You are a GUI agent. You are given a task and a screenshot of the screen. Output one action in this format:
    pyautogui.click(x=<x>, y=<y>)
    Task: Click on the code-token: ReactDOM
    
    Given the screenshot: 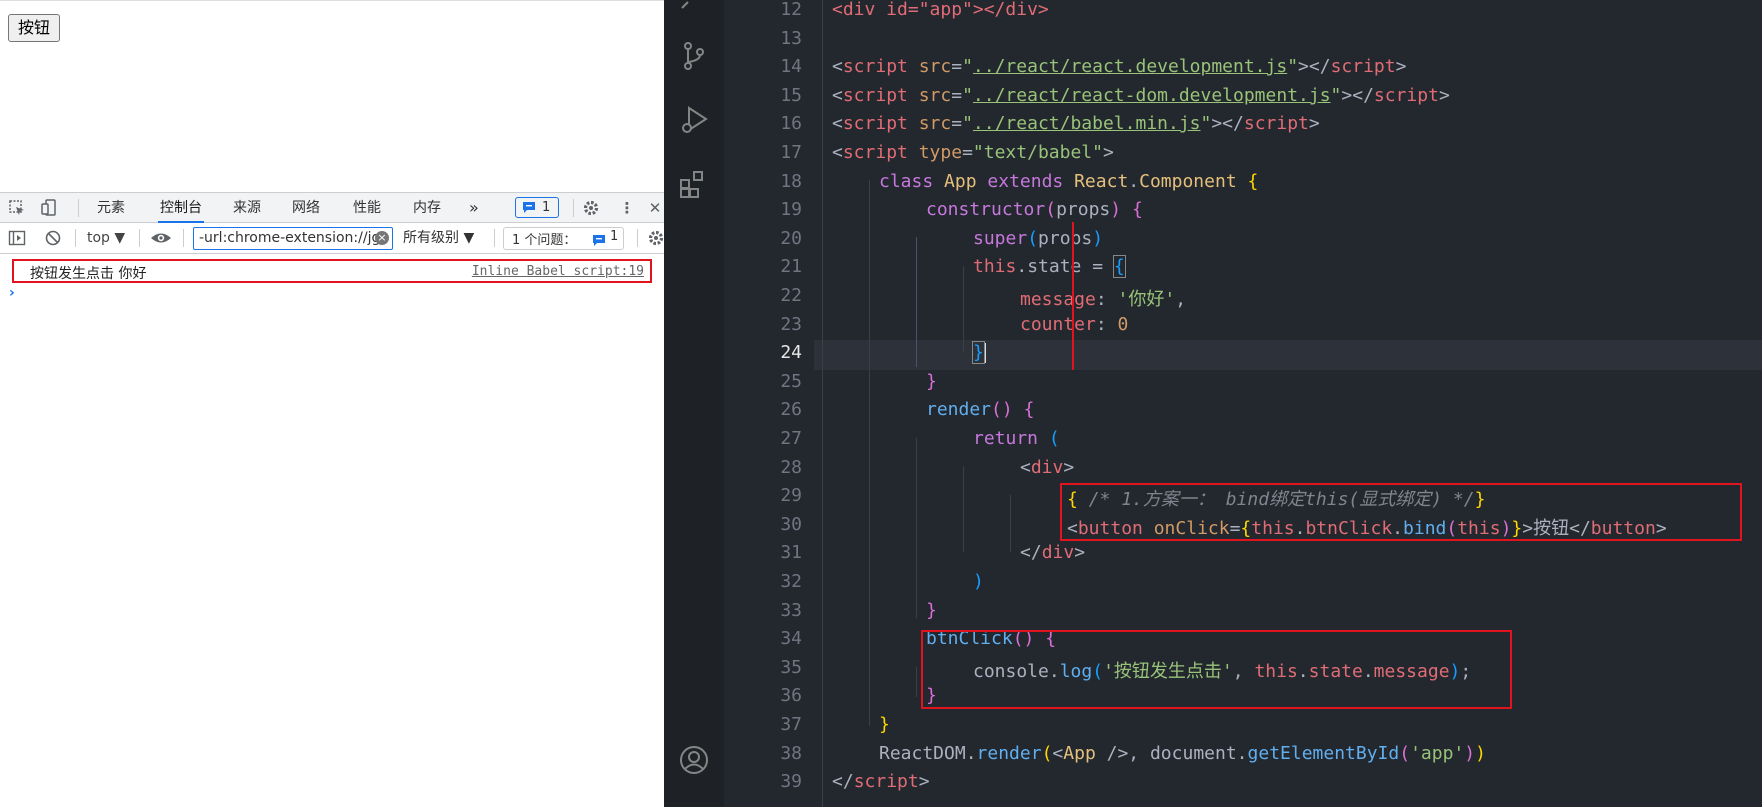 What is the action you would take?
    pyautogui.click(x=922, y=753)
    